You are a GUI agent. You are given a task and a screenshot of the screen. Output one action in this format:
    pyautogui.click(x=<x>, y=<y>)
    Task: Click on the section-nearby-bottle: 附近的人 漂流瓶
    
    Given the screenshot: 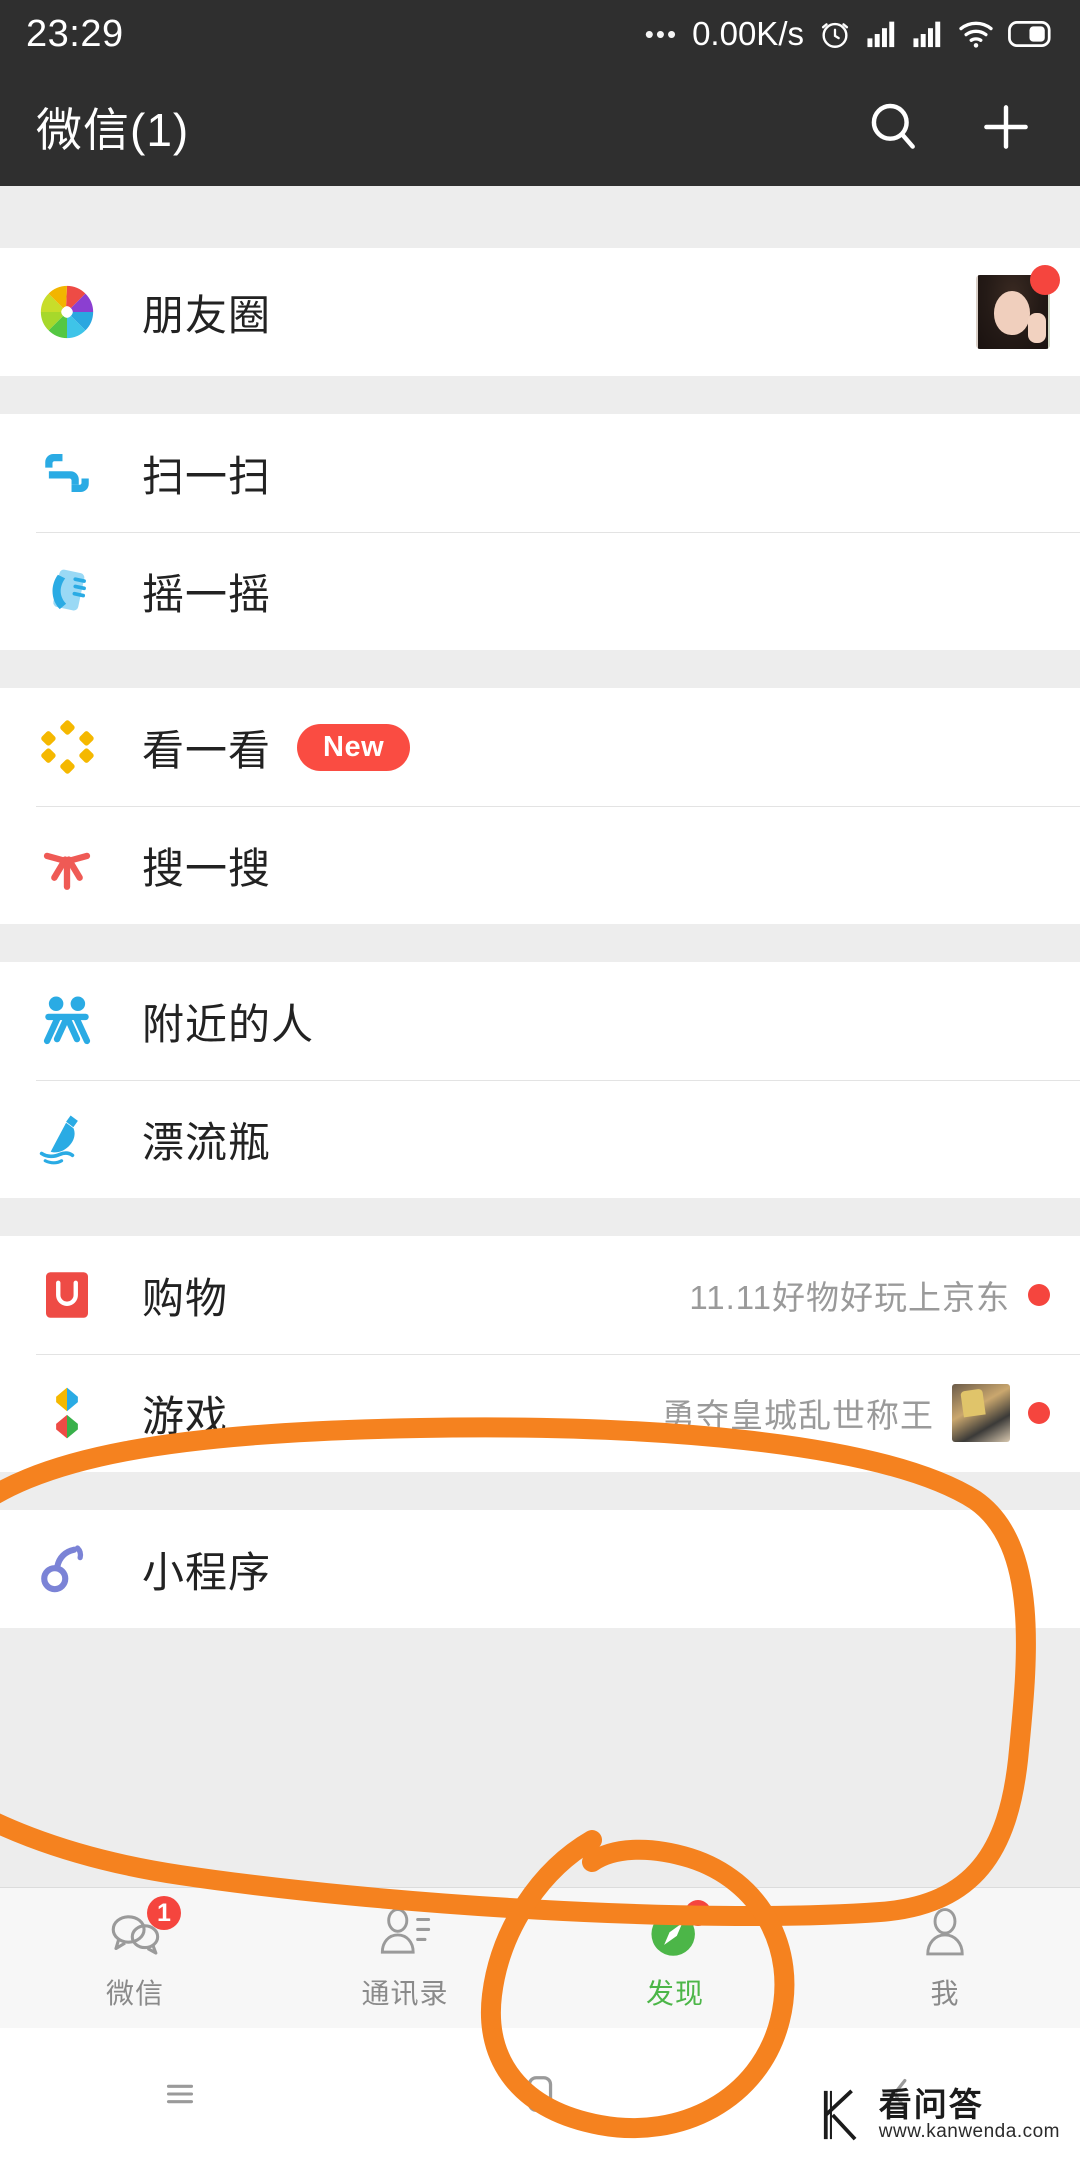 What is the action you would take?
    pyautogui.click(x=540, y=1080)
    